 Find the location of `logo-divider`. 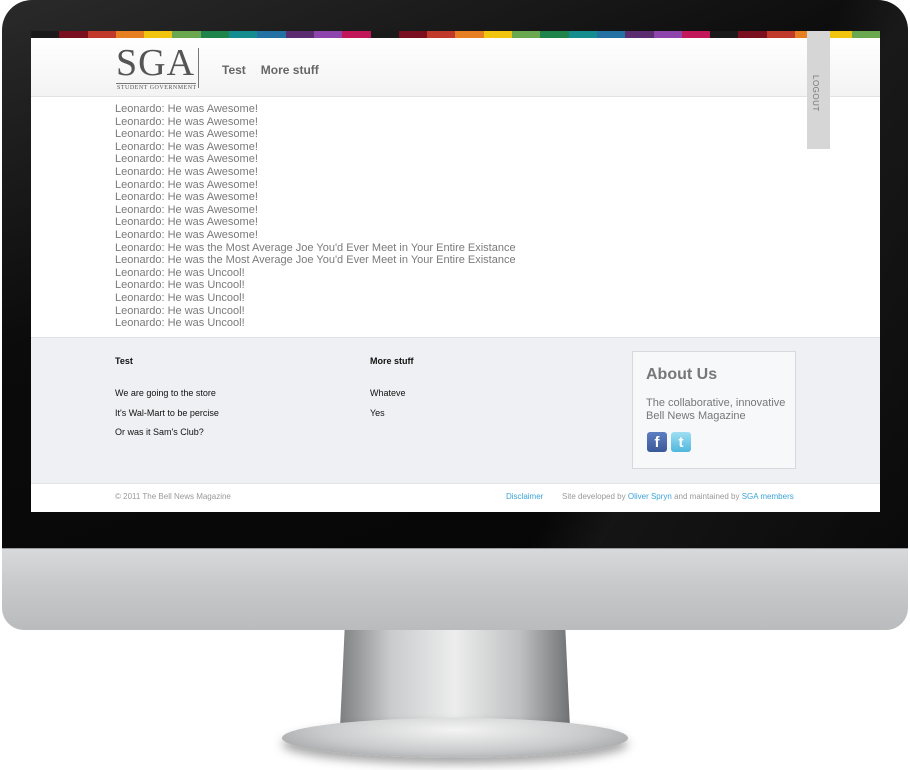

logo-divider is located at coordinates (198, 68).